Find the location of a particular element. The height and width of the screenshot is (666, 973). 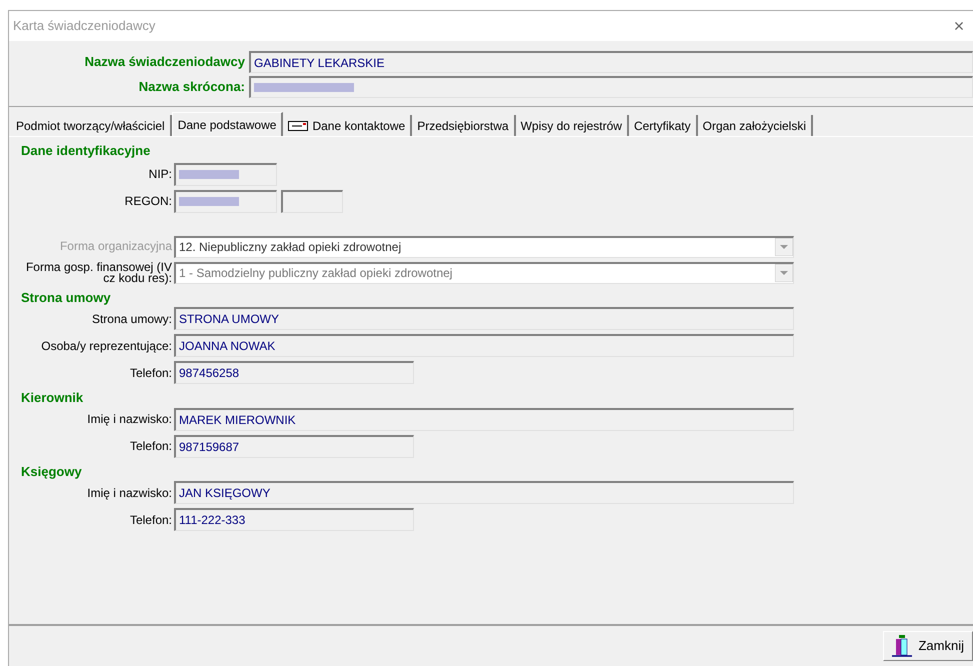

field-value: STRONA UMOWY is located at coordinates (229, 319).